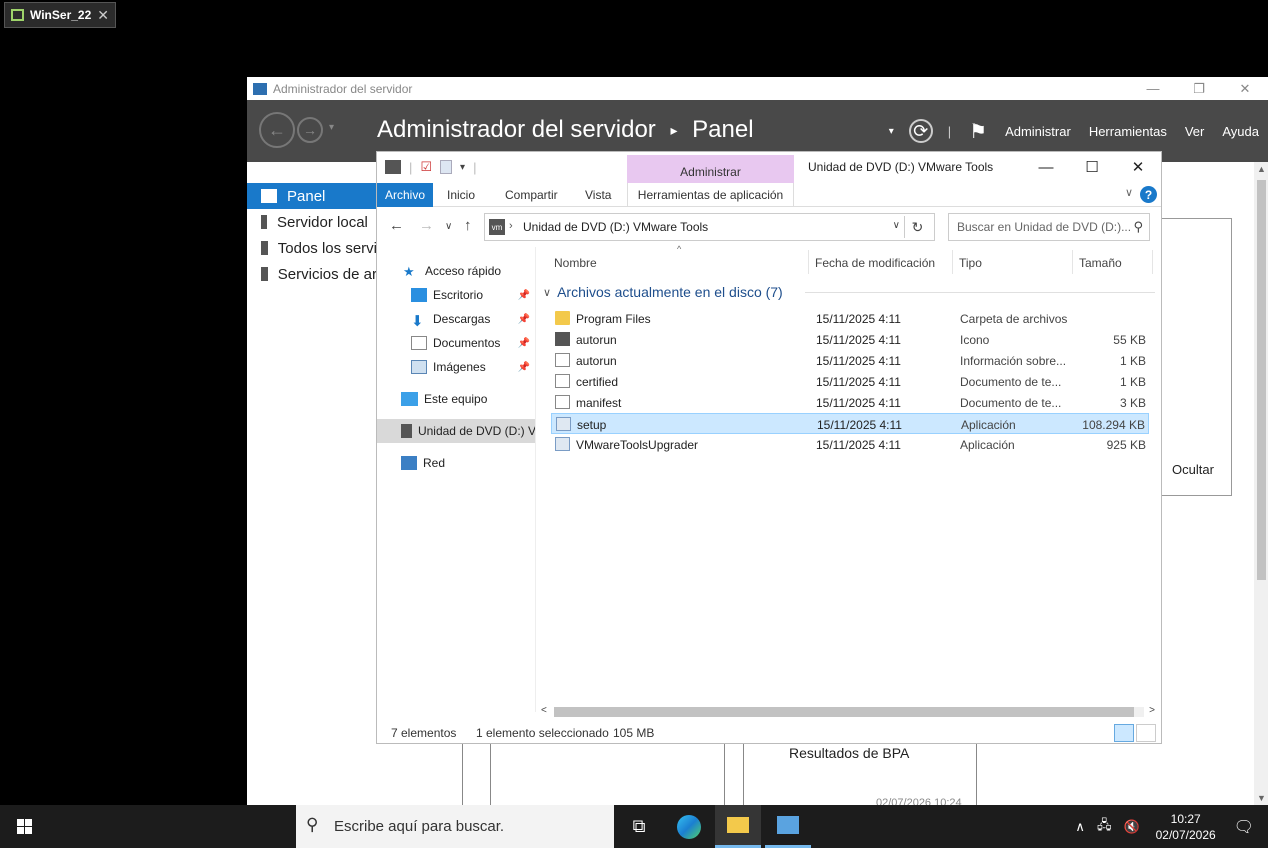 This screenshot has width=1268, height=848. Describe the element at coordinates (396, 225) in the screenshot. I see `back-arrow-icon: ←` at that location.